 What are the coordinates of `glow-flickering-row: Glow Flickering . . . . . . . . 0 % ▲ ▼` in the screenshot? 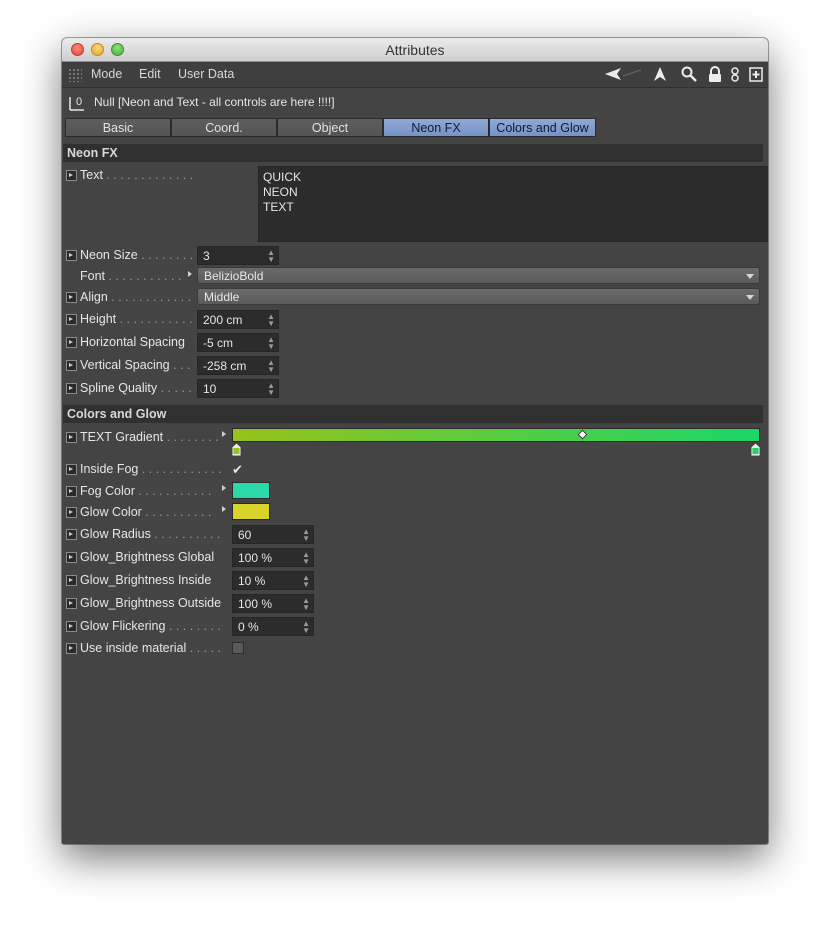 It's located at (415, 627).